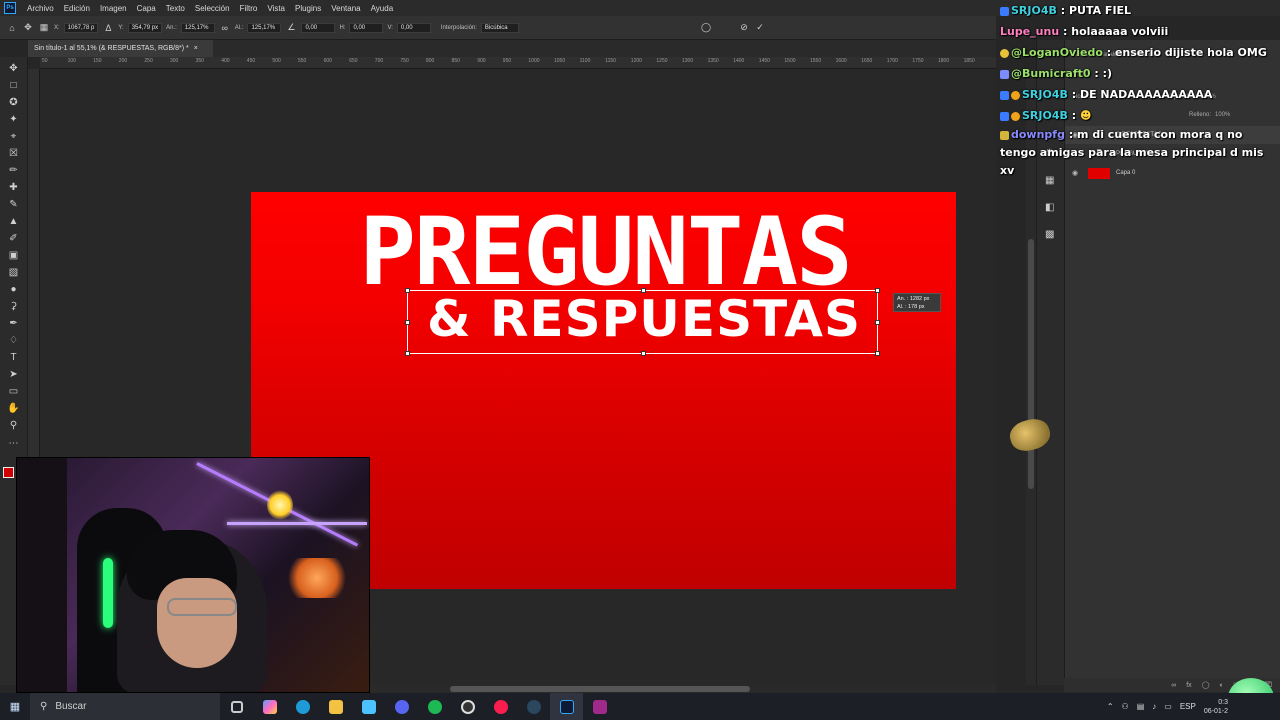 This screenshot has width=1280, height=720. I want to click on commit-transform-icon: ✓, so click(760, 28).